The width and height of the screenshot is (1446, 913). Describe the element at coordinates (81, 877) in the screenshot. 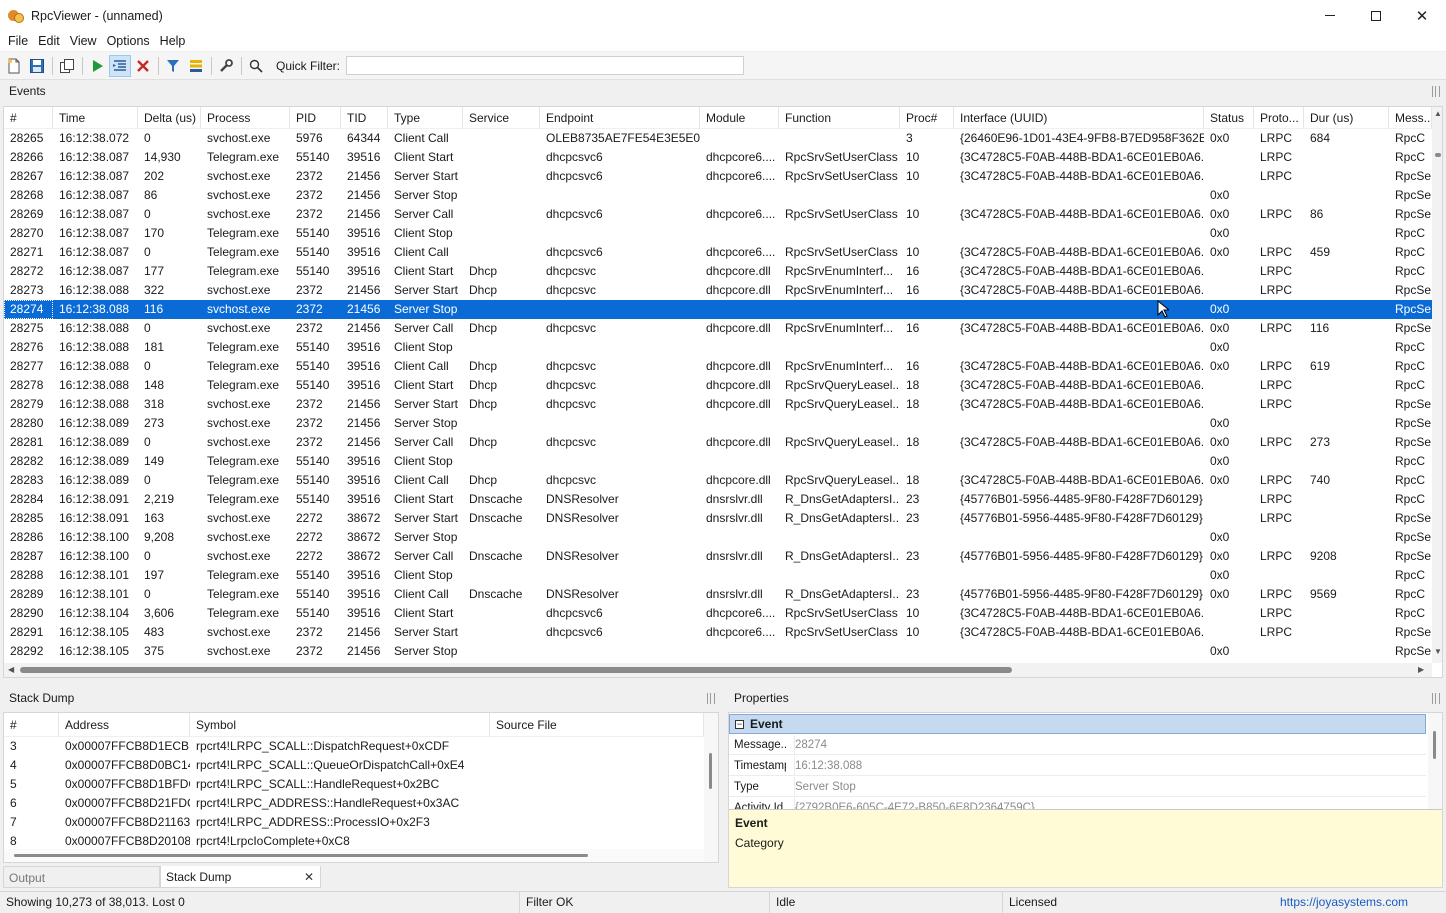

I see `tab-output: Output` at that location.